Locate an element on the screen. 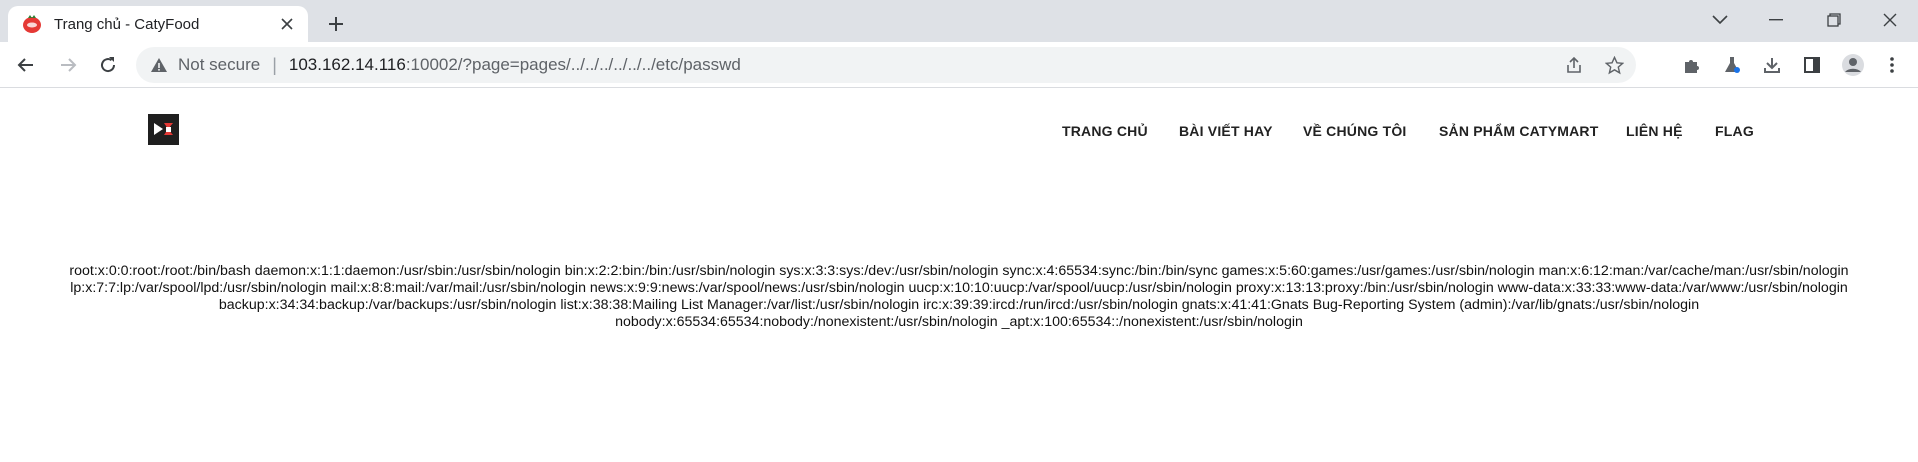 This screenshot has width=1918, height=462. nav-flag: FLAG is located at coordinates (1734, 131).